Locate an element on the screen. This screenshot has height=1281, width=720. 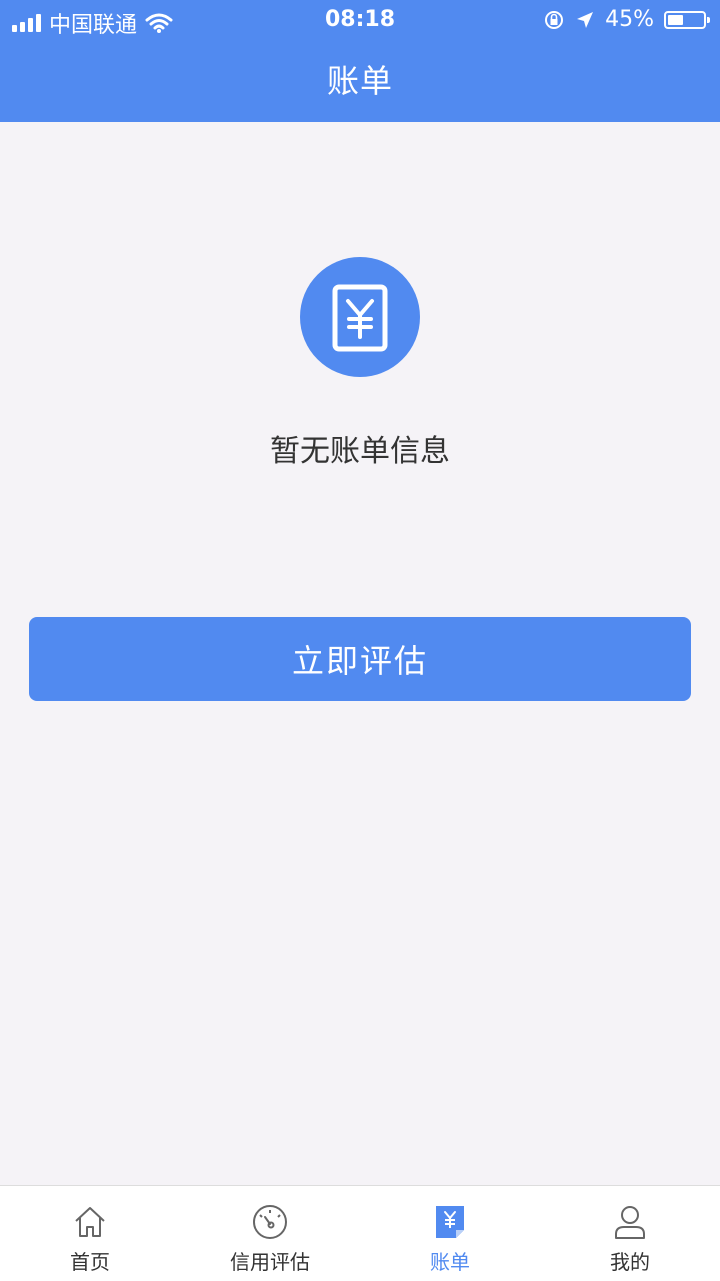
tab-label: 我的 is located at coordinates (630, 1262).